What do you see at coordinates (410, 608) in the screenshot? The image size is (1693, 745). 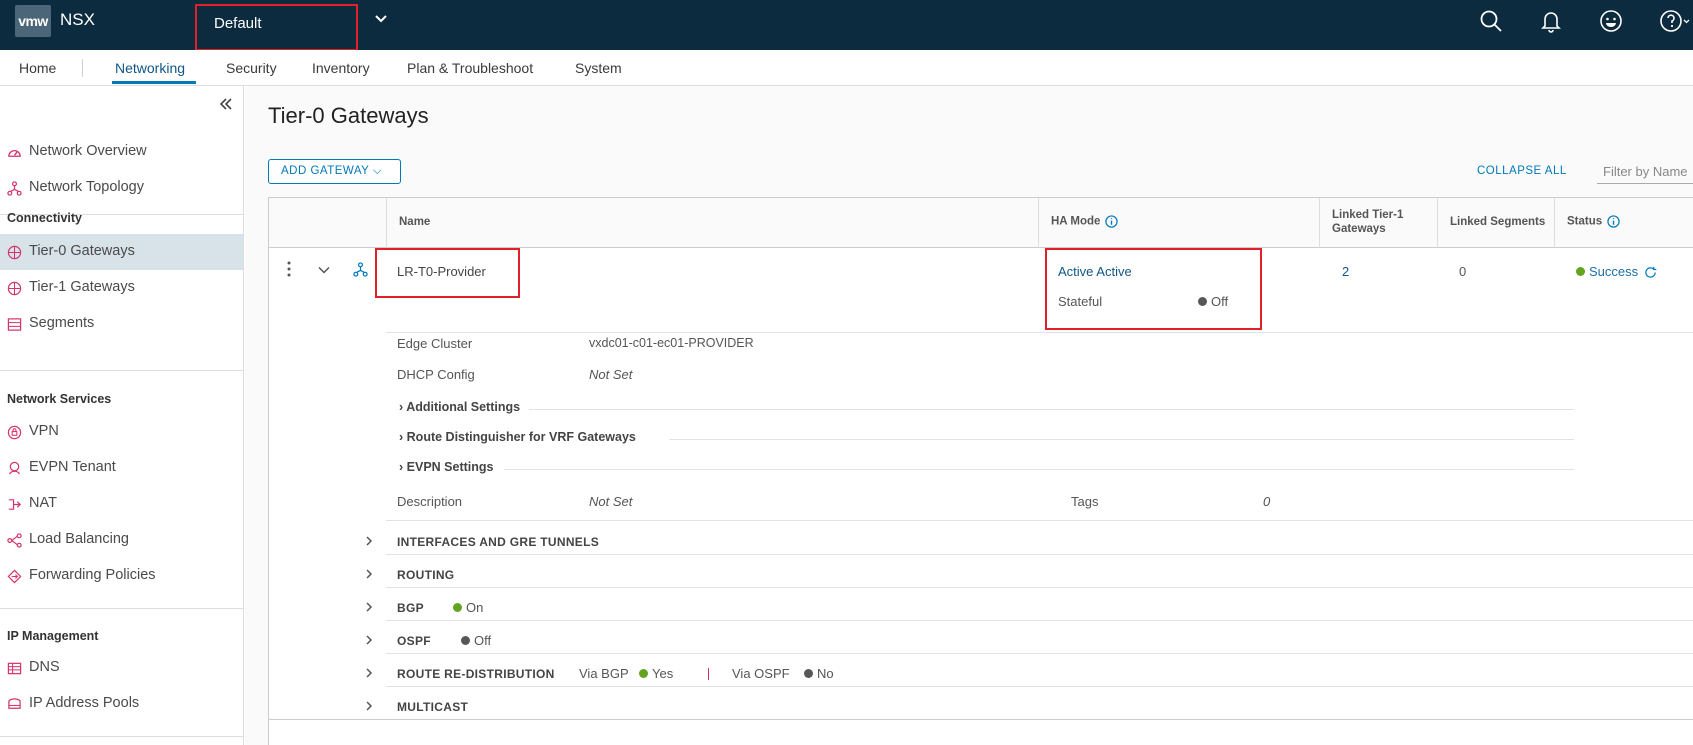 I see `section-bgp: BGP` at bounding box center [410, 608].